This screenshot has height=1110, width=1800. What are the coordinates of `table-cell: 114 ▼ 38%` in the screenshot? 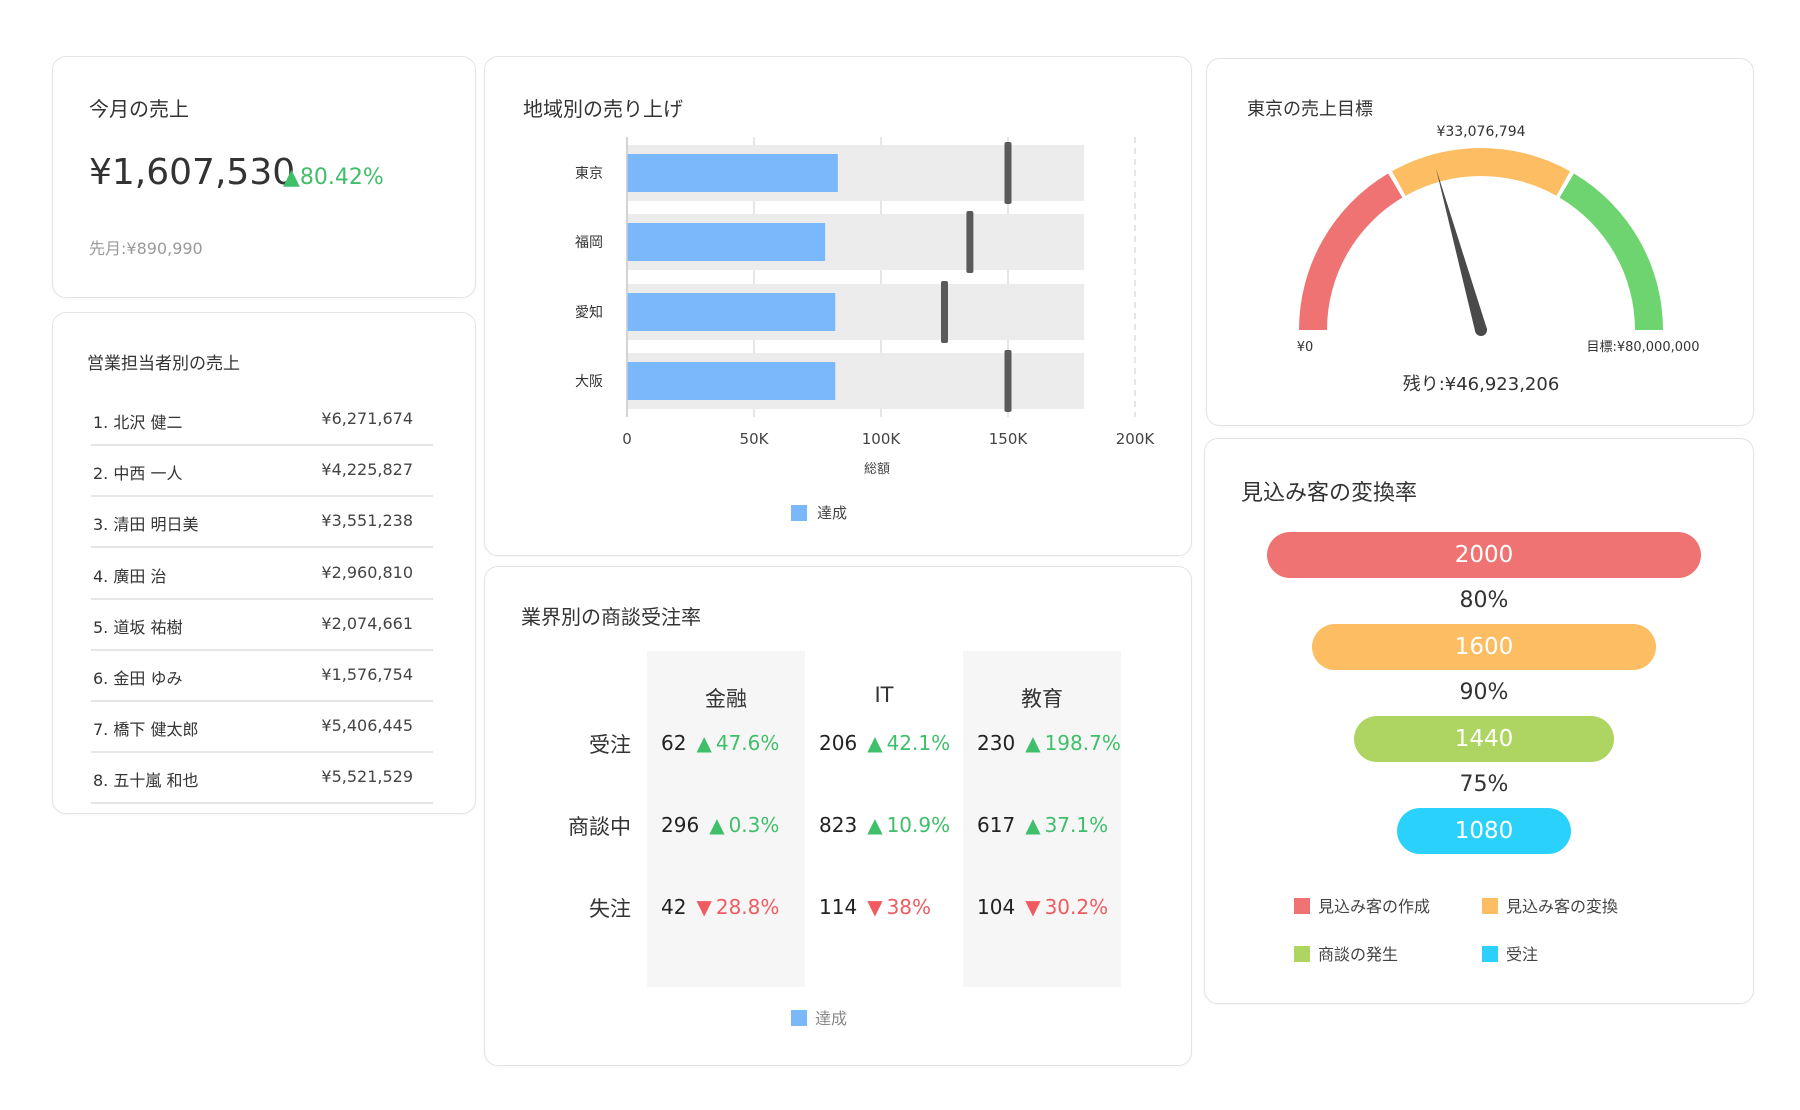 It's located at (894, 907).